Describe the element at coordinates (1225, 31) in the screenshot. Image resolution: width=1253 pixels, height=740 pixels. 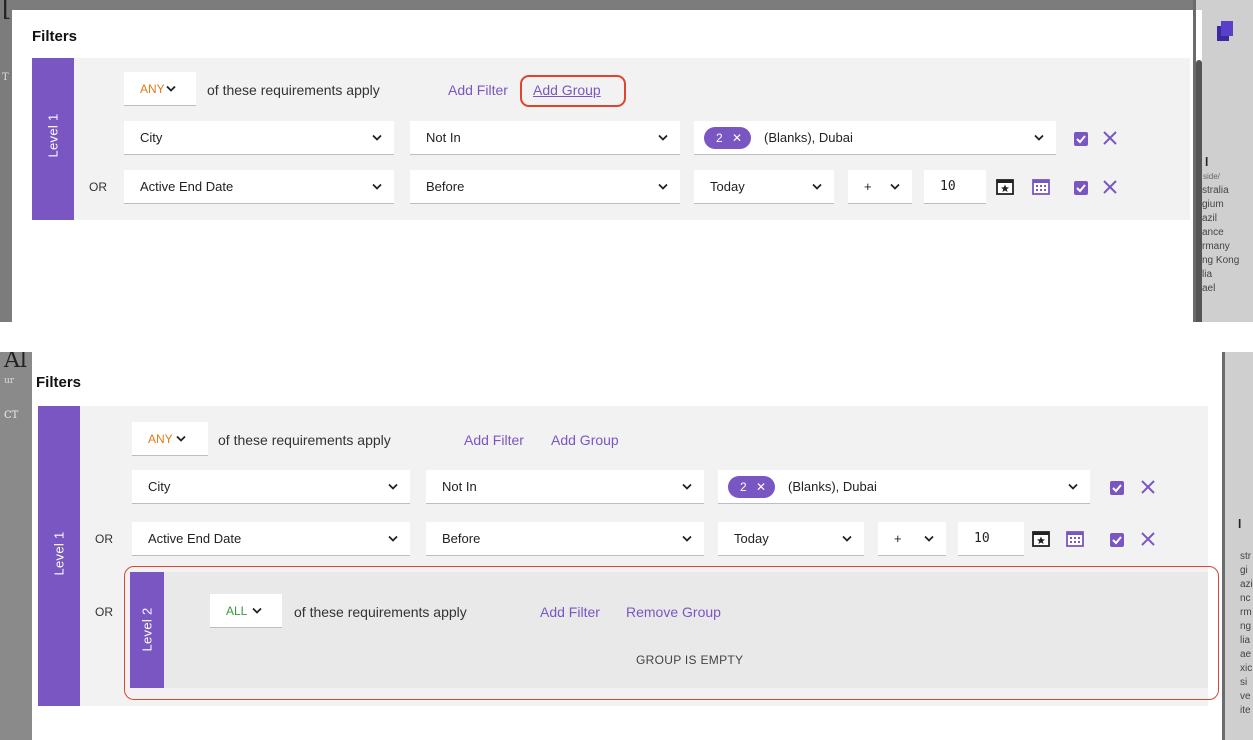
I see `copy-icon` at that location.